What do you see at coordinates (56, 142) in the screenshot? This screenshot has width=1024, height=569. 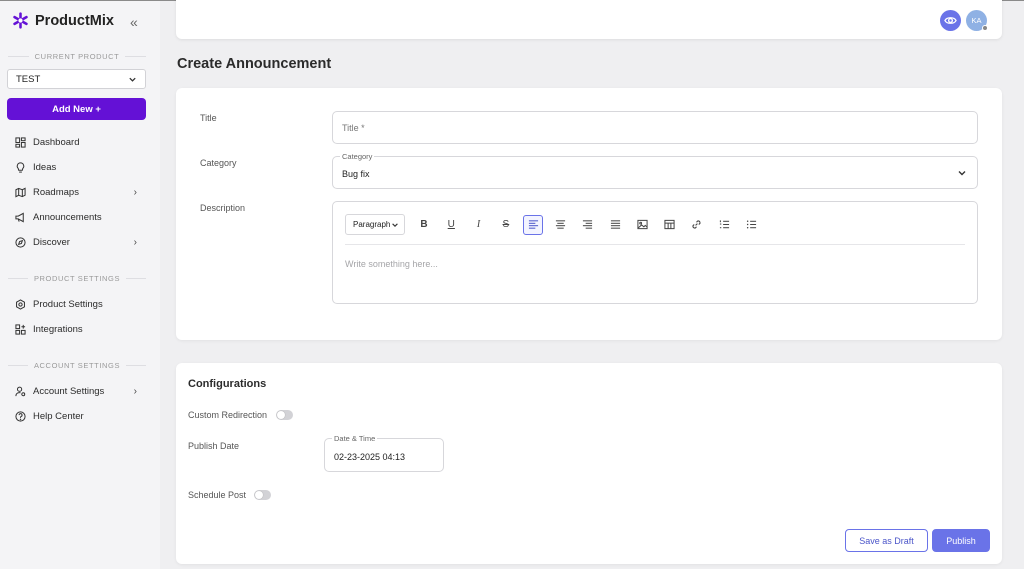 I see `sidebar-item-label: Dashboard` at bounding box center [56, 142].